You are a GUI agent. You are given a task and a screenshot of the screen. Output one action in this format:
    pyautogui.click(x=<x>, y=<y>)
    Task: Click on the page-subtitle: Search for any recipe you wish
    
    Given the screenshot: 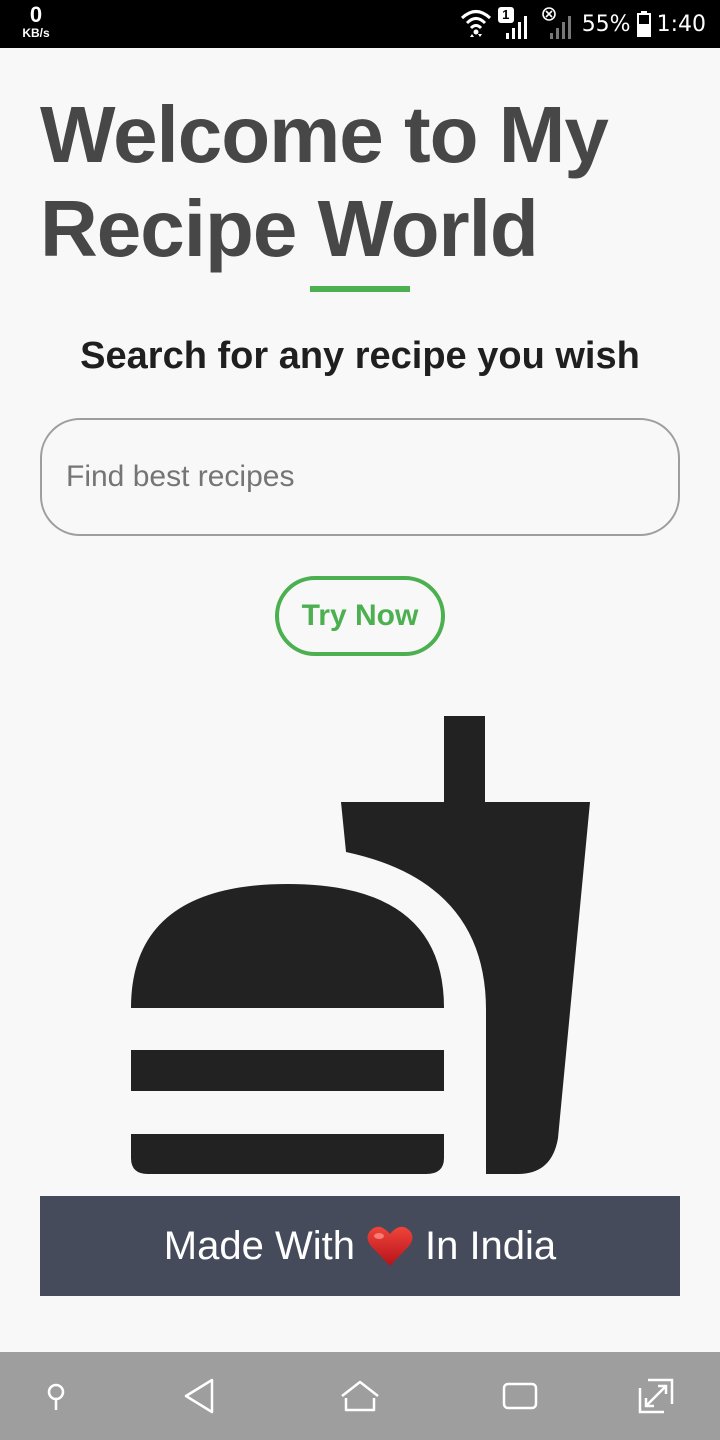 What is the action you would take?
    pyautogui.click(x=360, y=356)
    